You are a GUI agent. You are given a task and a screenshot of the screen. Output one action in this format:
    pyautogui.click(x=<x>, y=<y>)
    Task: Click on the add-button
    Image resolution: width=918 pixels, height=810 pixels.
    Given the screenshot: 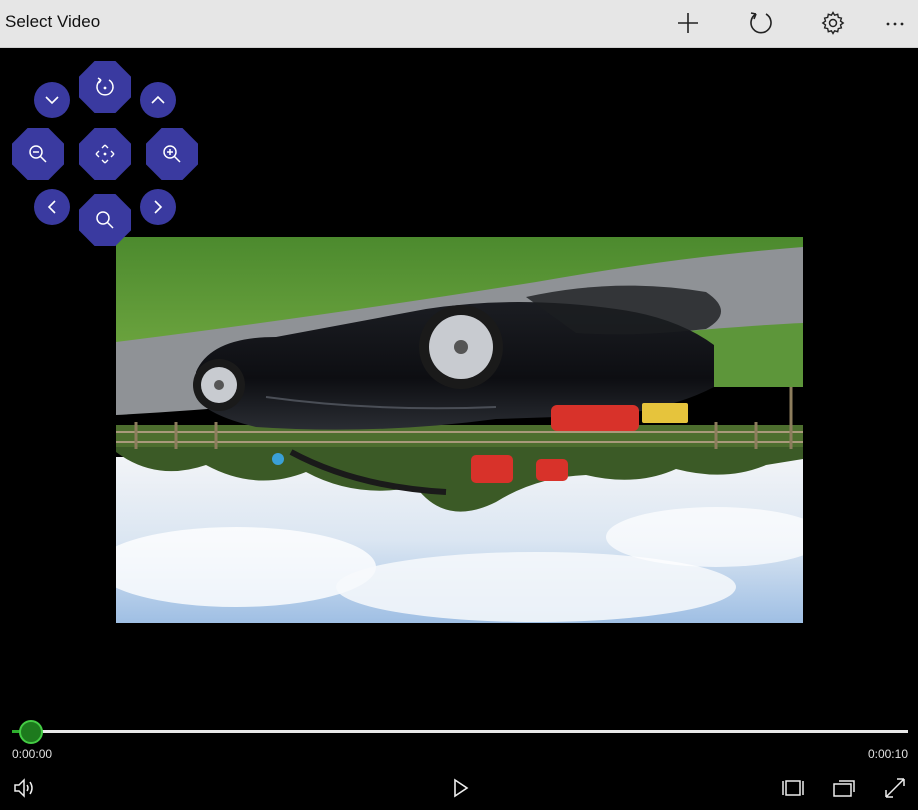 What is the action you would take?
    pyautogui.click(x=688, y=23)
    